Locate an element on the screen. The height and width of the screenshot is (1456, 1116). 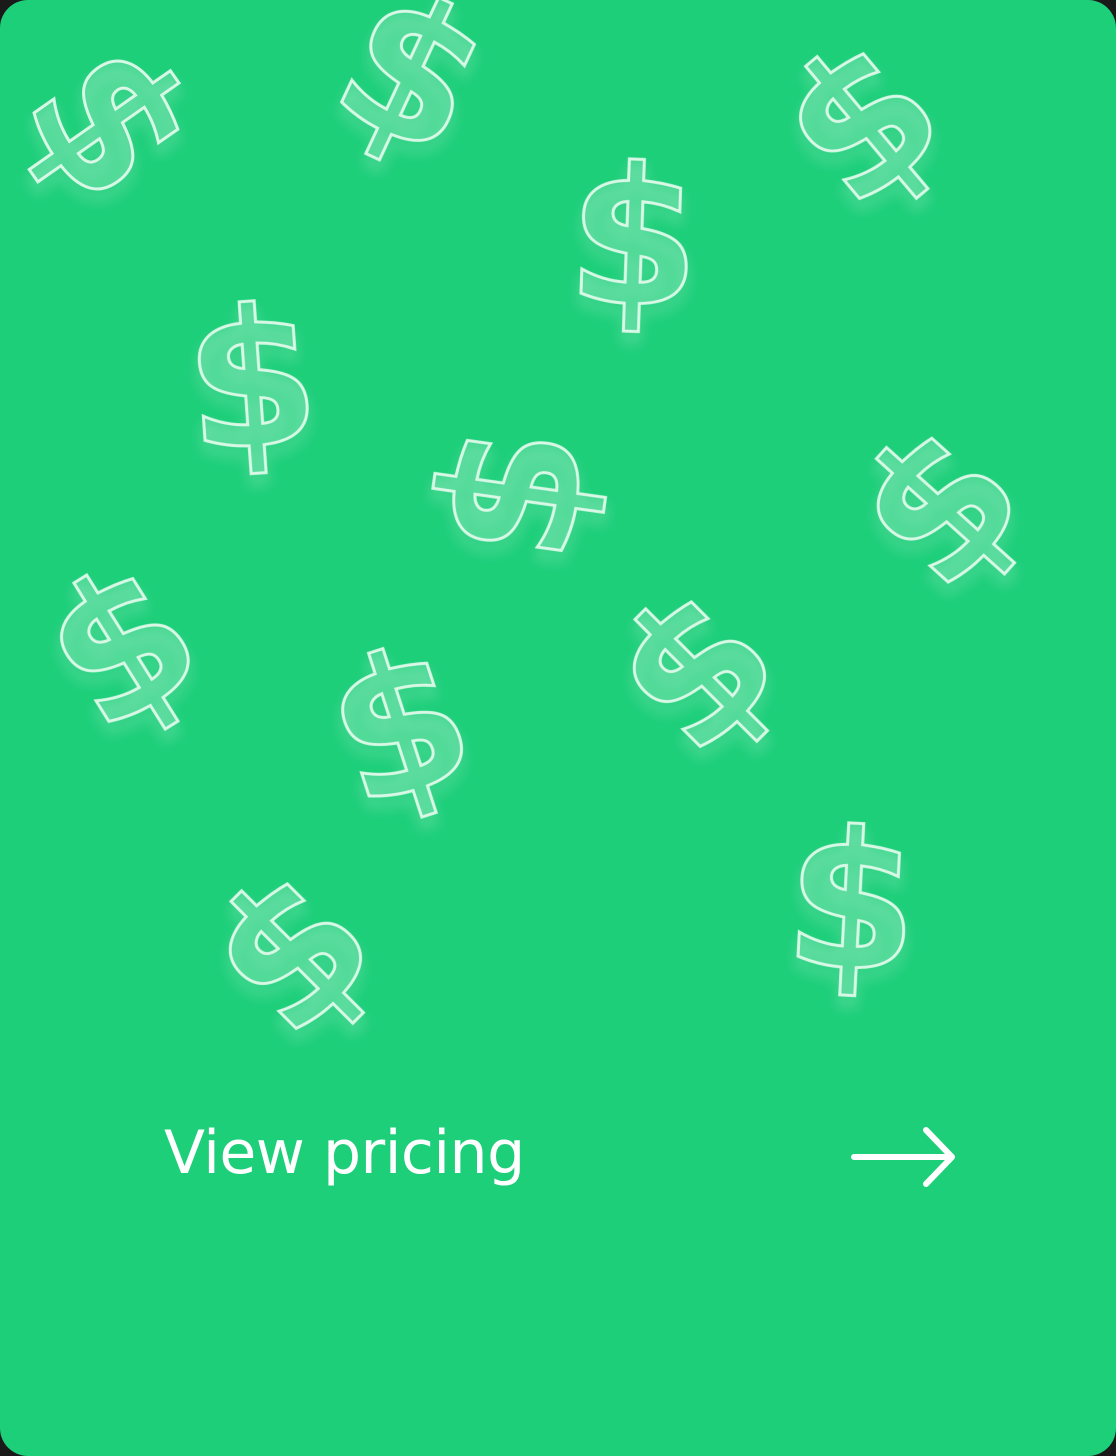
arrow-right-icon is located at coordinates (903, 1157).